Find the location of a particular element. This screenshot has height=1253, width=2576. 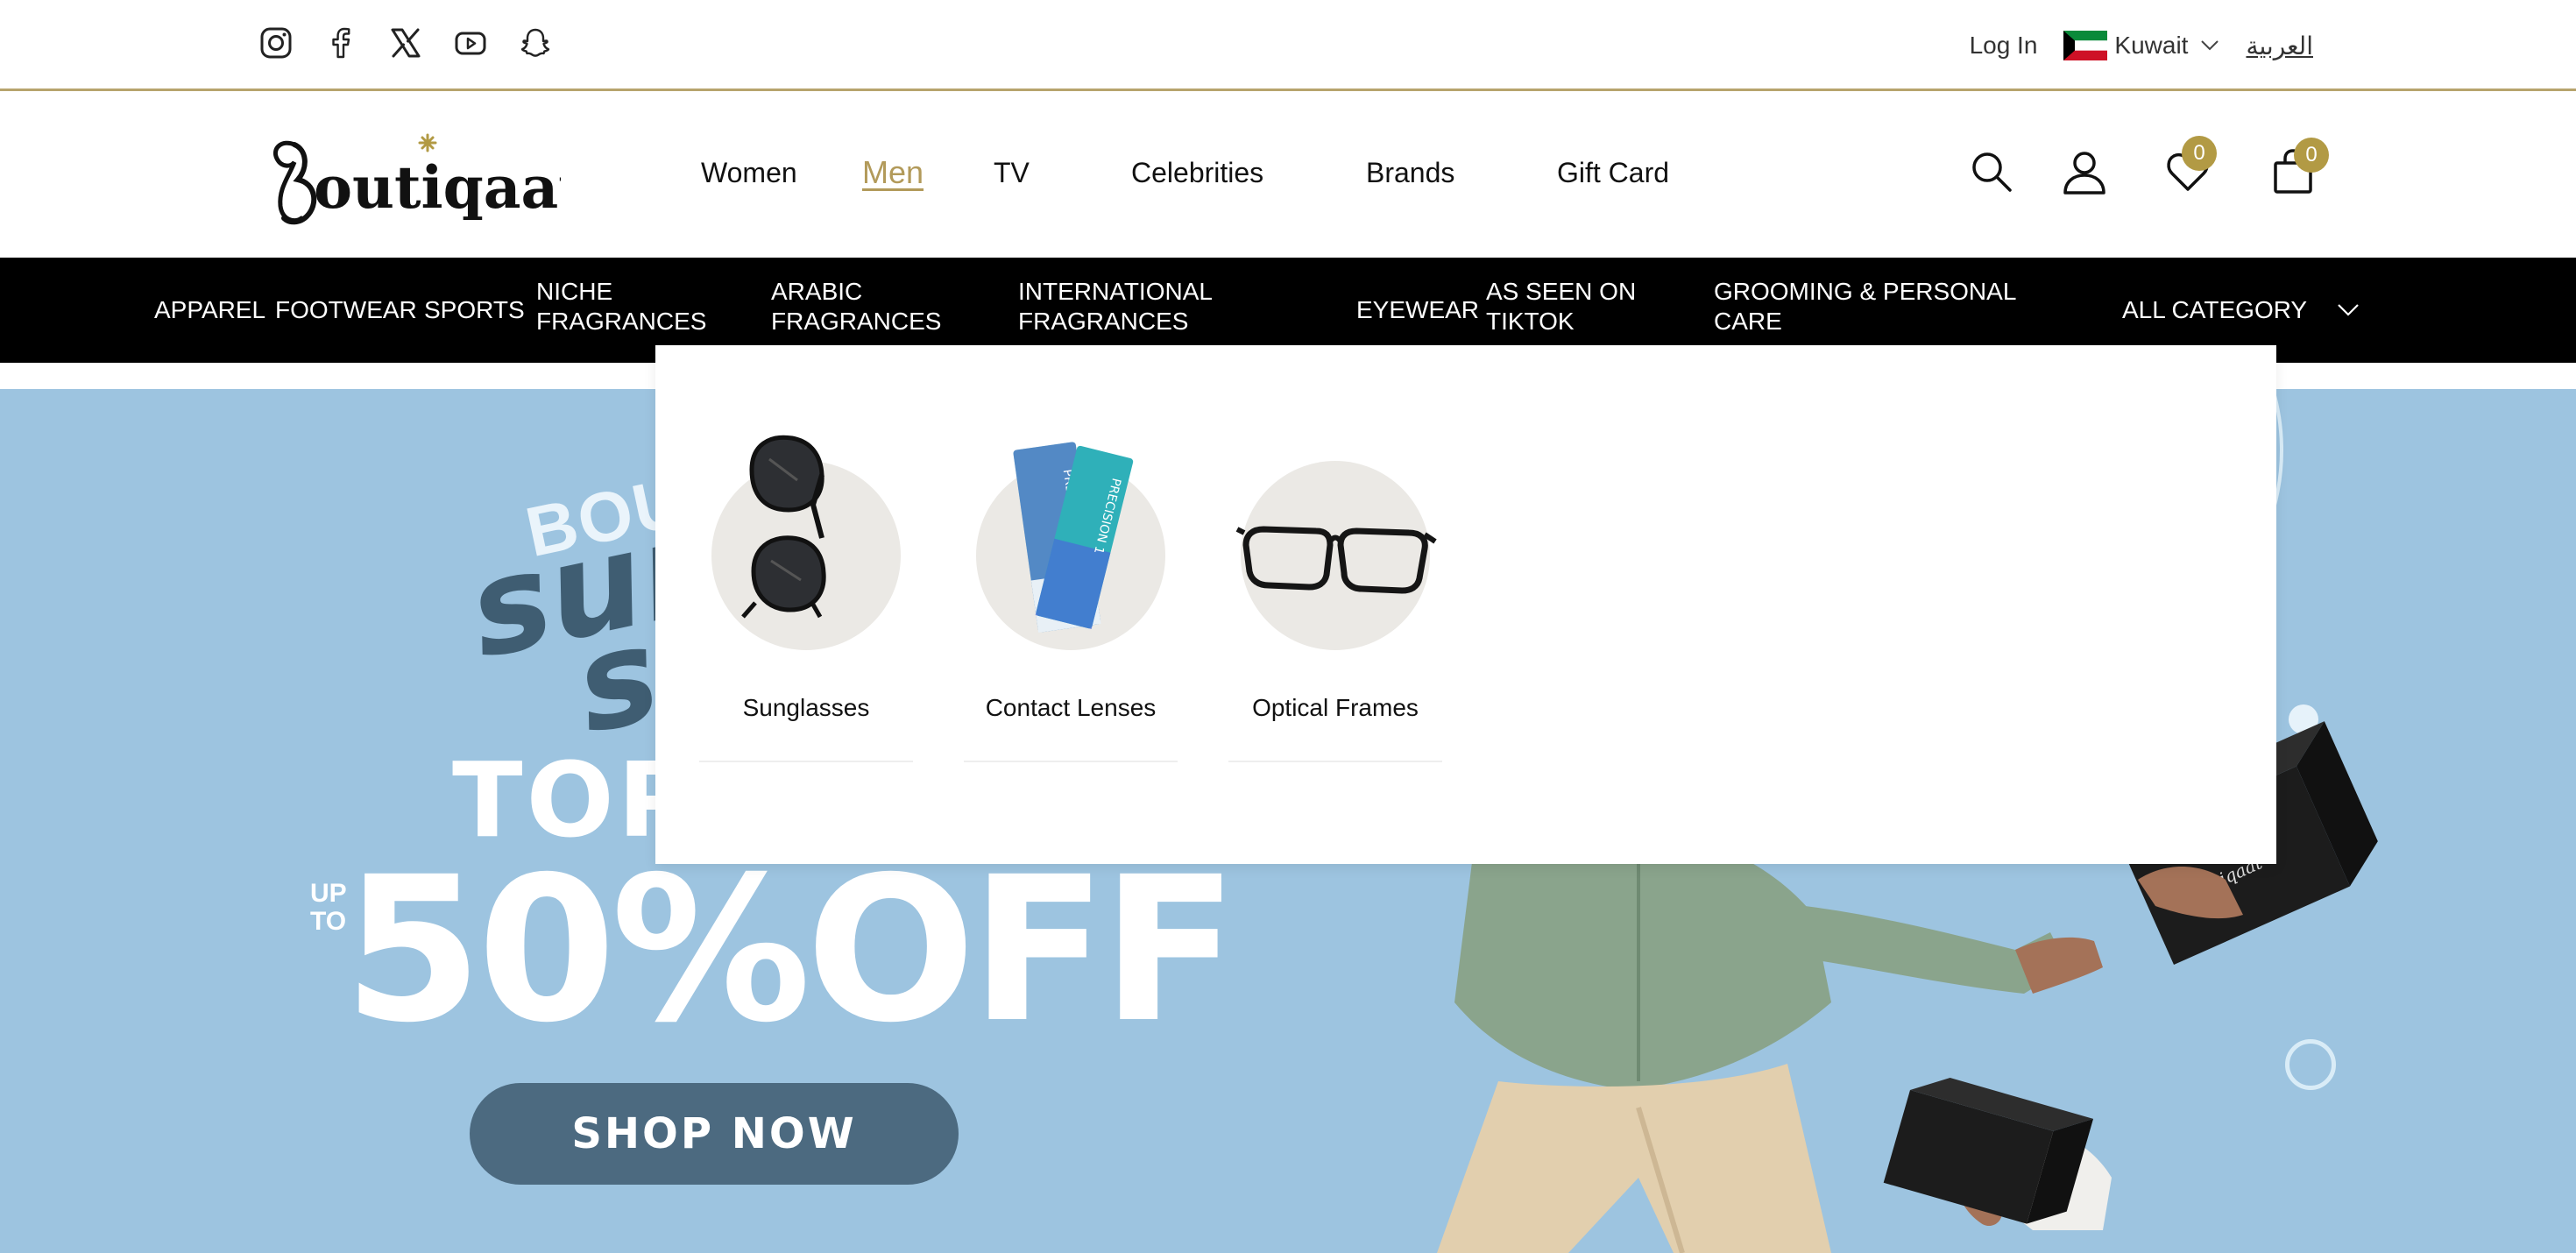

category-arabic-line-2: FRAGRANCES is located at coordinates (856, 321).